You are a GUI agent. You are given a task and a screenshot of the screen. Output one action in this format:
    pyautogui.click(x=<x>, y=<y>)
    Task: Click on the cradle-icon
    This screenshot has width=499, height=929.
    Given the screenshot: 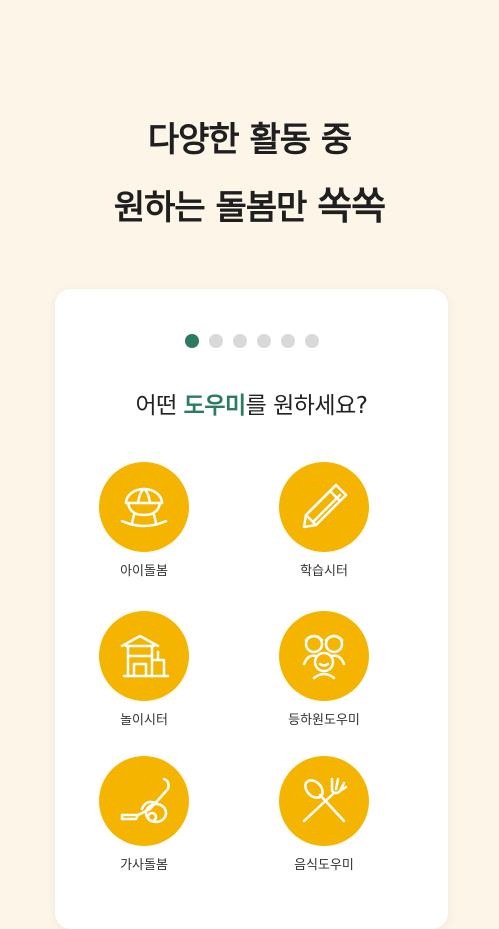 What is the action you would take?
    pyautogui.click(x=144, y=507)
    